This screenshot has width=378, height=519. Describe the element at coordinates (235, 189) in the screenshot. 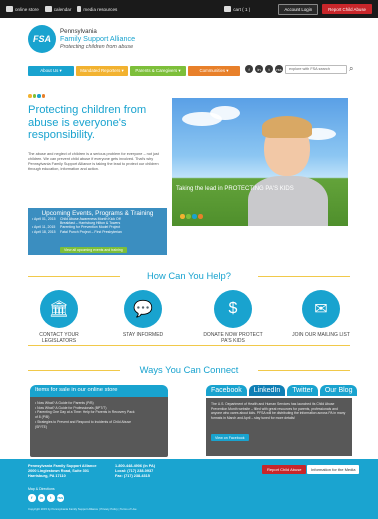

I see `hero-caption: Taking the lead in PROTECTING PA'S KIDS` at that location.